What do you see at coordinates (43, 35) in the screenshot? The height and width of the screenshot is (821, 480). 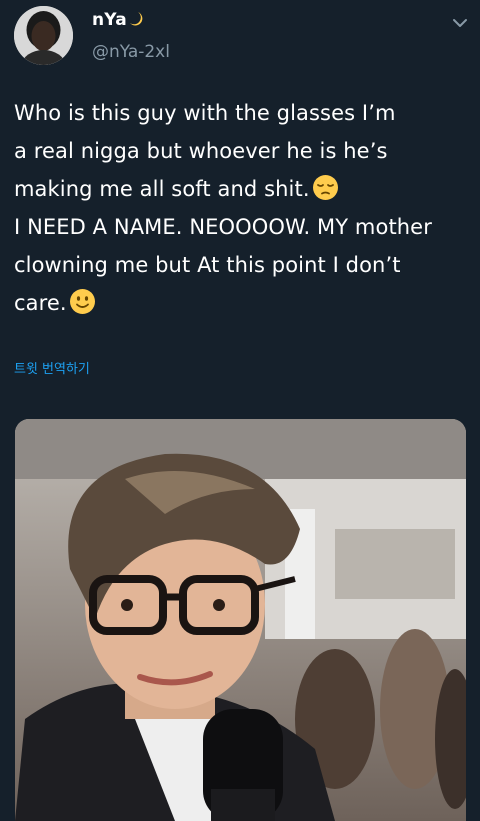 I see `avatar` at bounding box center [43, 35].